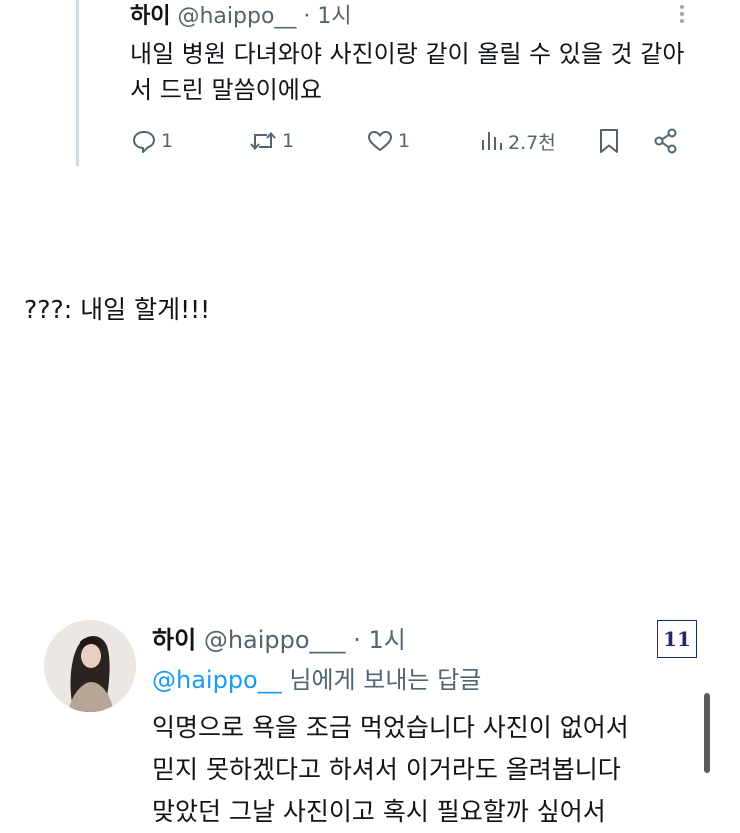 This screenshot has height=833, width=740. I want to click on views-button: 2.7천, so click(518, 141).